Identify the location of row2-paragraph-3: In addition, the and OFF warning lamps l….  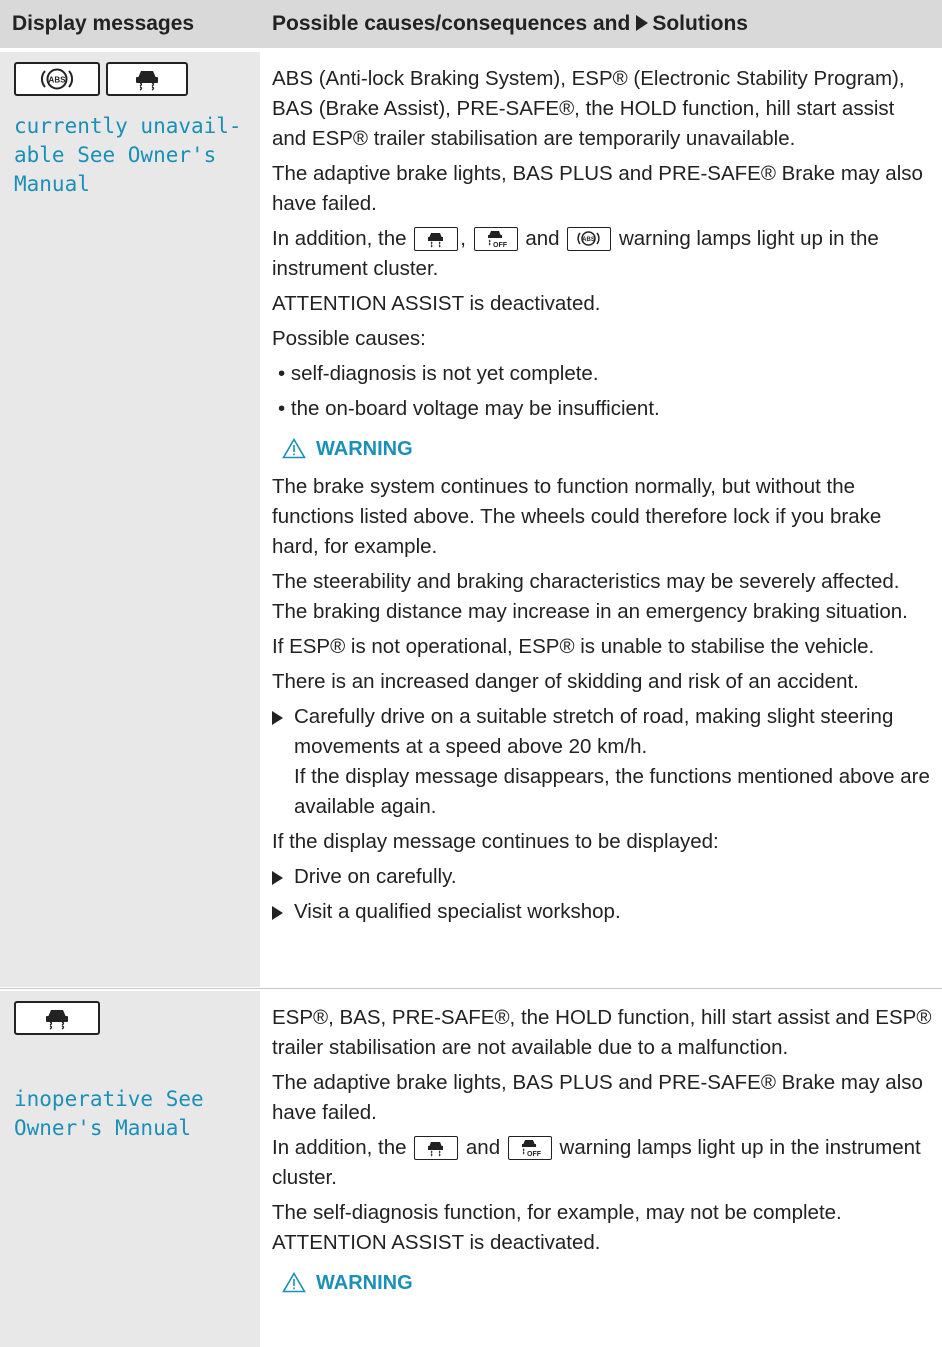
(596, 1162).